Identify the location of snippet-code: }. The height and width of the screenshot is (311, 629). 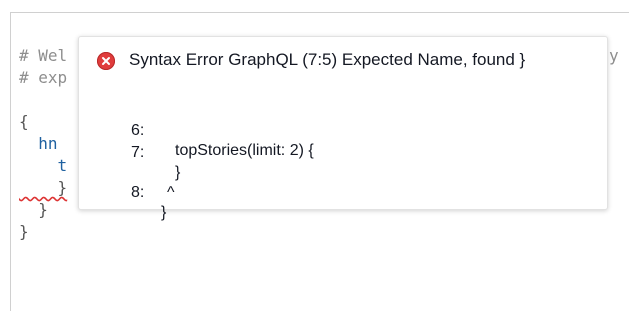
(164, 212).